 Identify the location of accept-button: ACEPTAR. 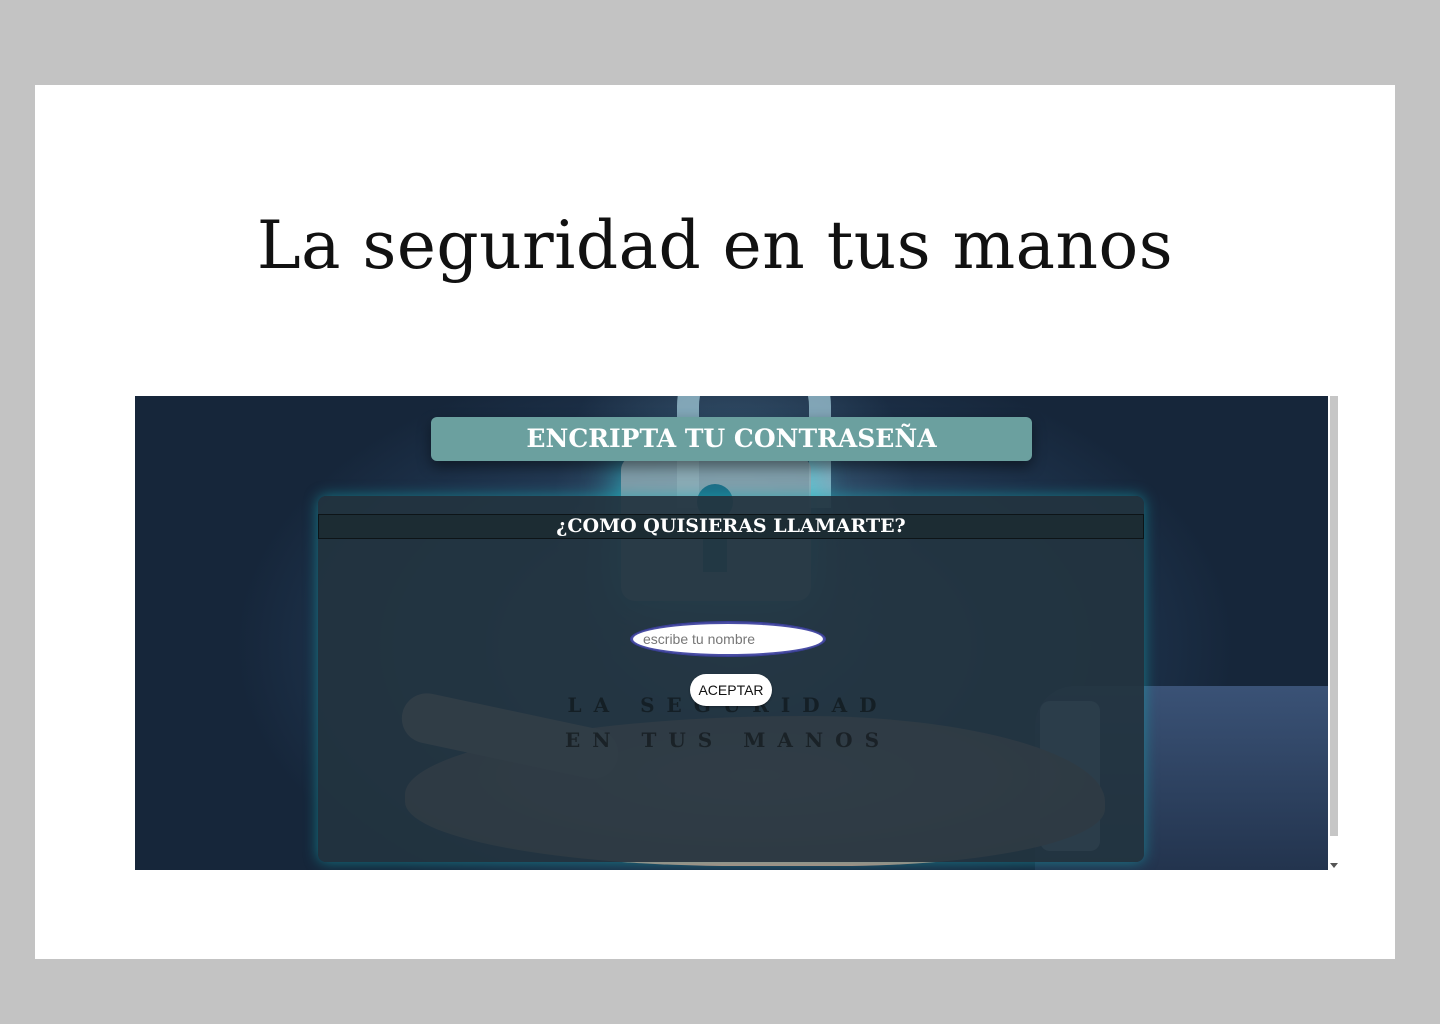
(731, 690).